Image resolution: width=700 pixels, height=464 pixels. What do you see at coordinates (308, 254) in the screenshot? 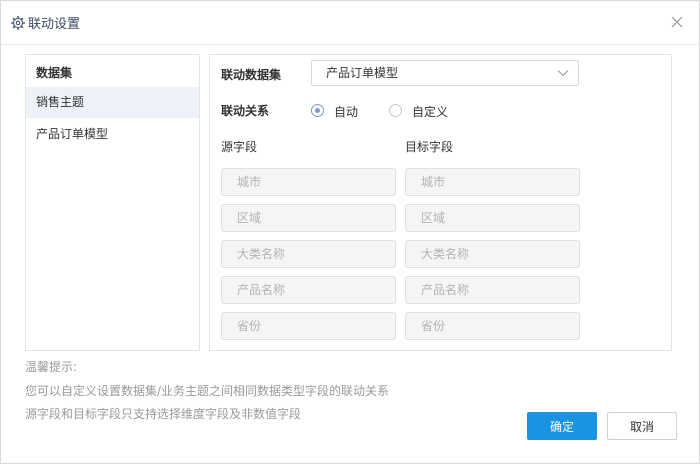
I see `source-field-category: 大类名称` at bounding box center [308, 254].